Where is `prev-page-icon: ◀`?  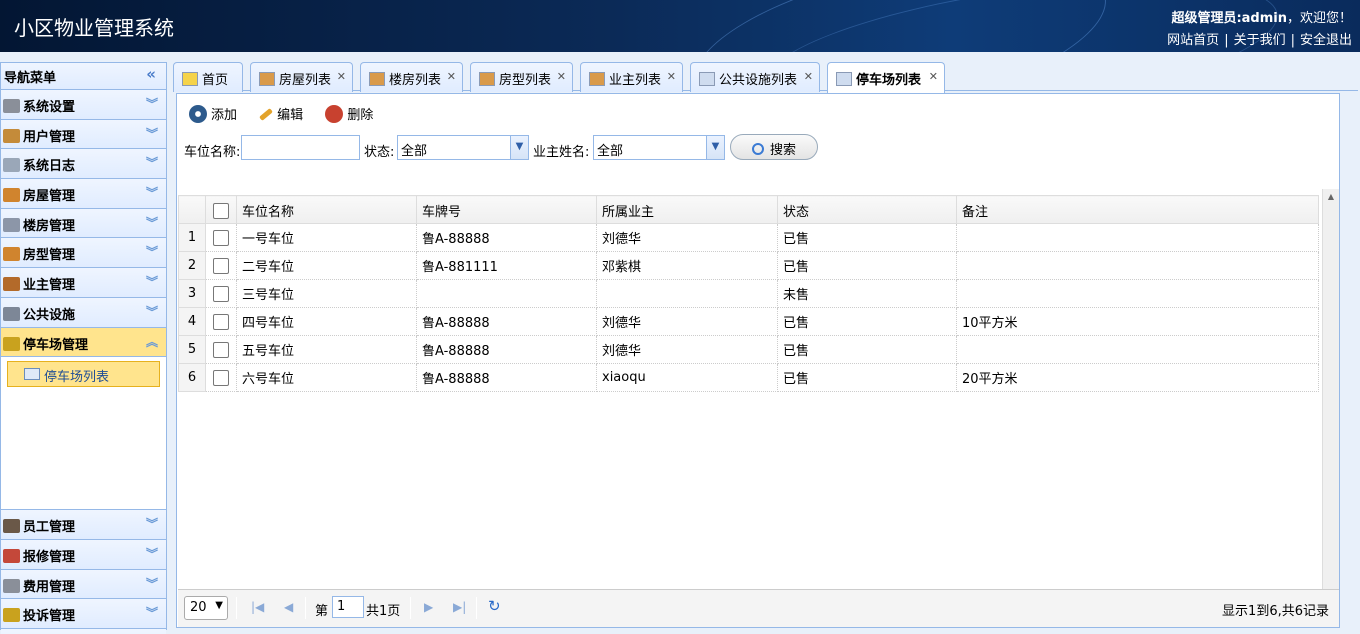
prev-page-icon: ◀ is located at coordinates (288, 607).